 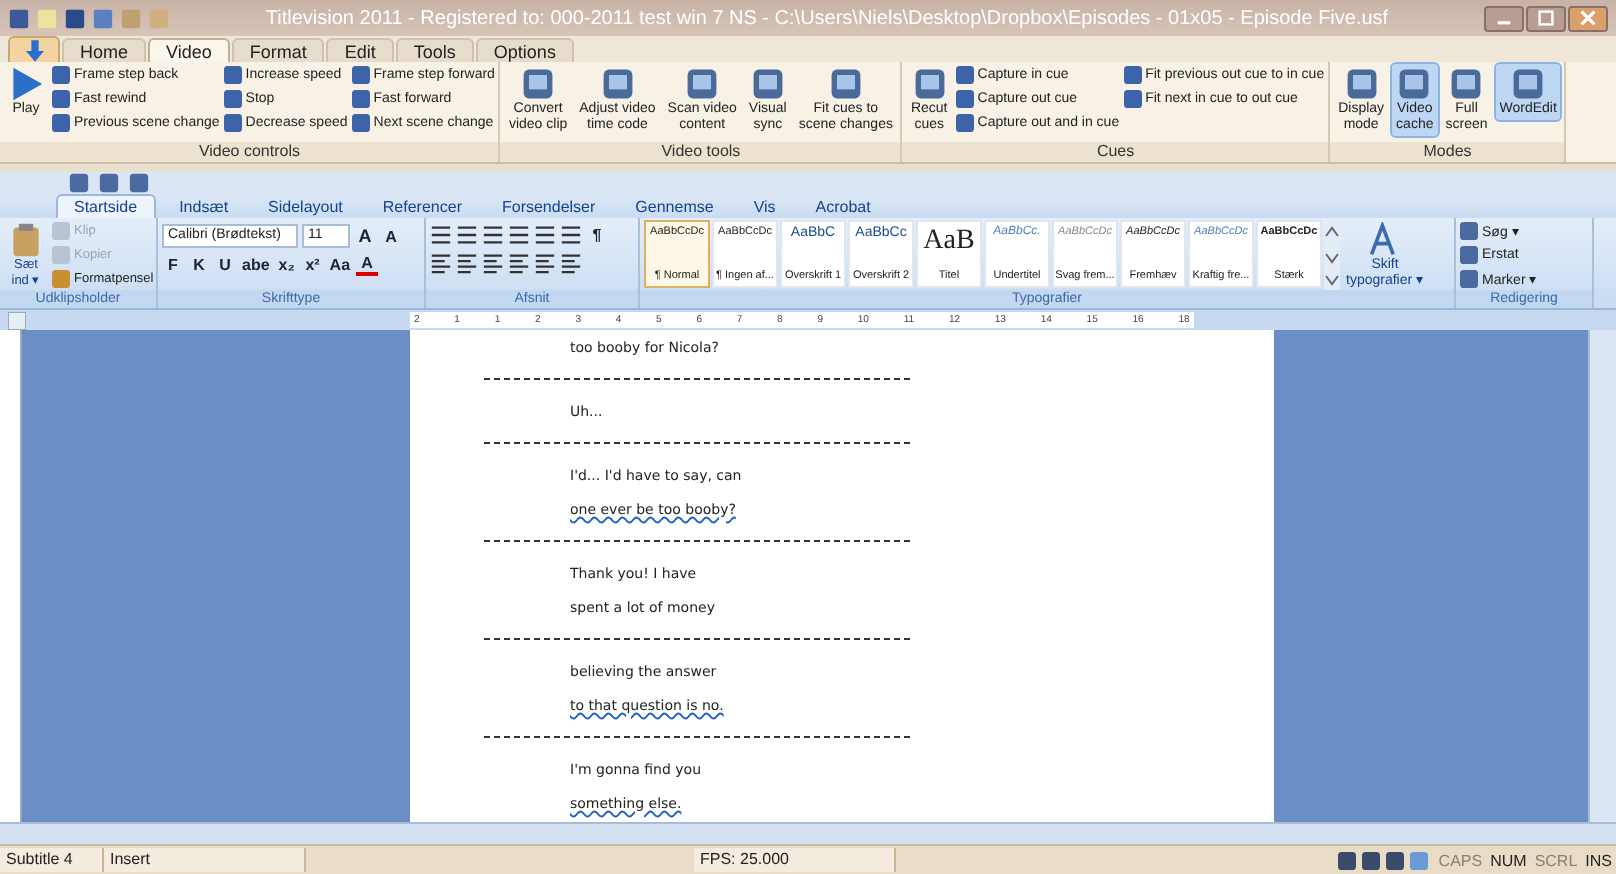 I want to click on ribbon-tab: Referencer, so click(x=422, y=206).